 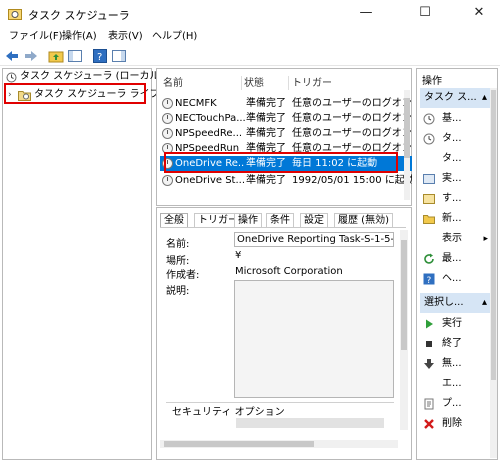 I want to click on window-title: タスク スケジューラ, so click(x=79, y=15).